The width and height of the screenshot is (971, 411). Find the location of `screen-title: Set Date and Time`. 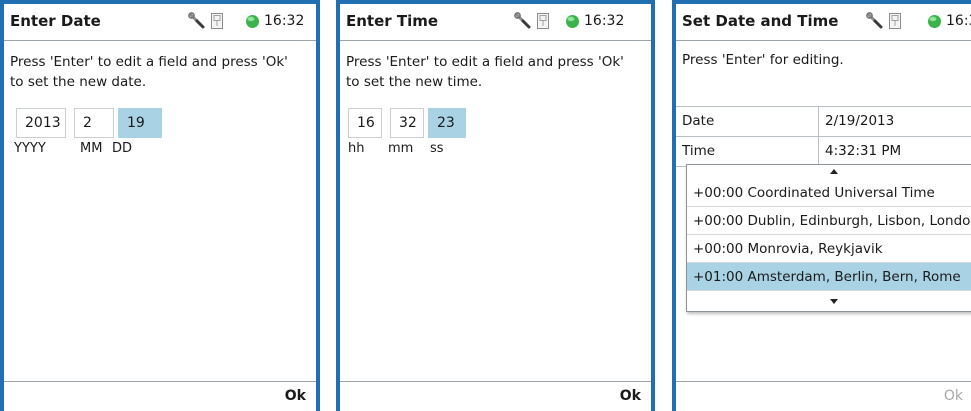

screen-title: Set Date and Time is located at coordinates (760, 21).